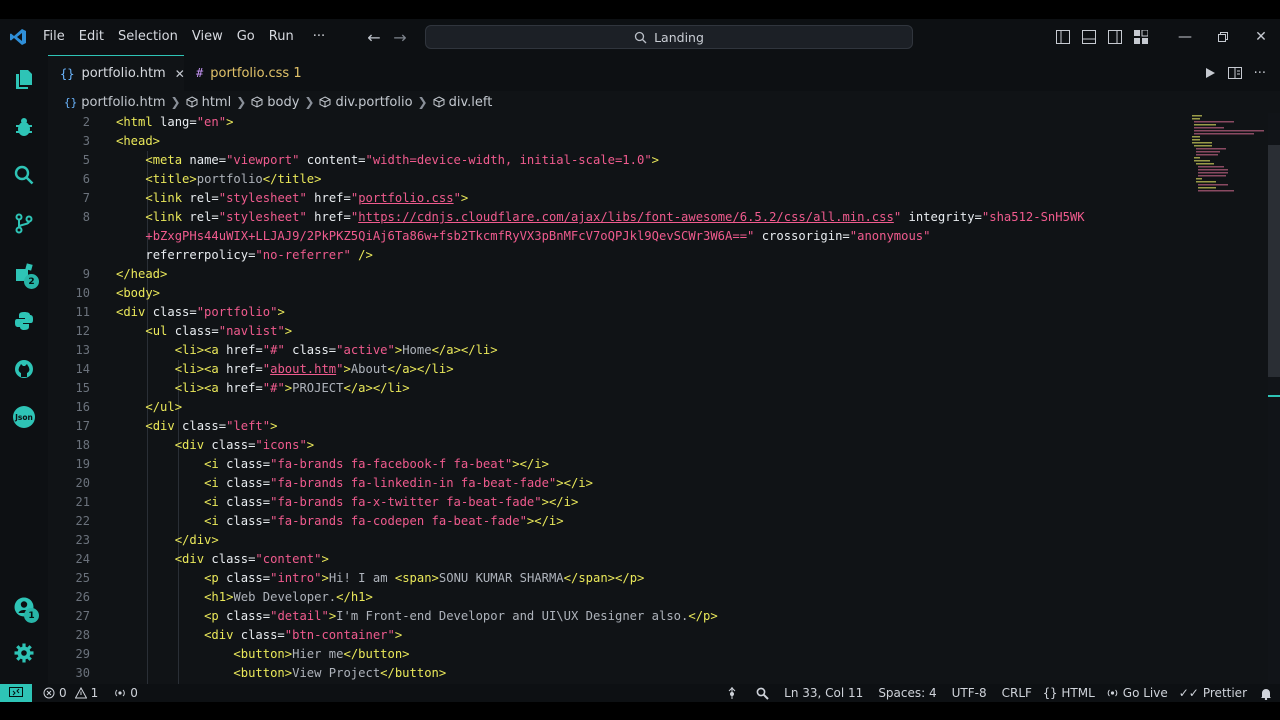 This screenshot has height=720, width=1280. I want to click on code-token: "intro", so click(296, 578).